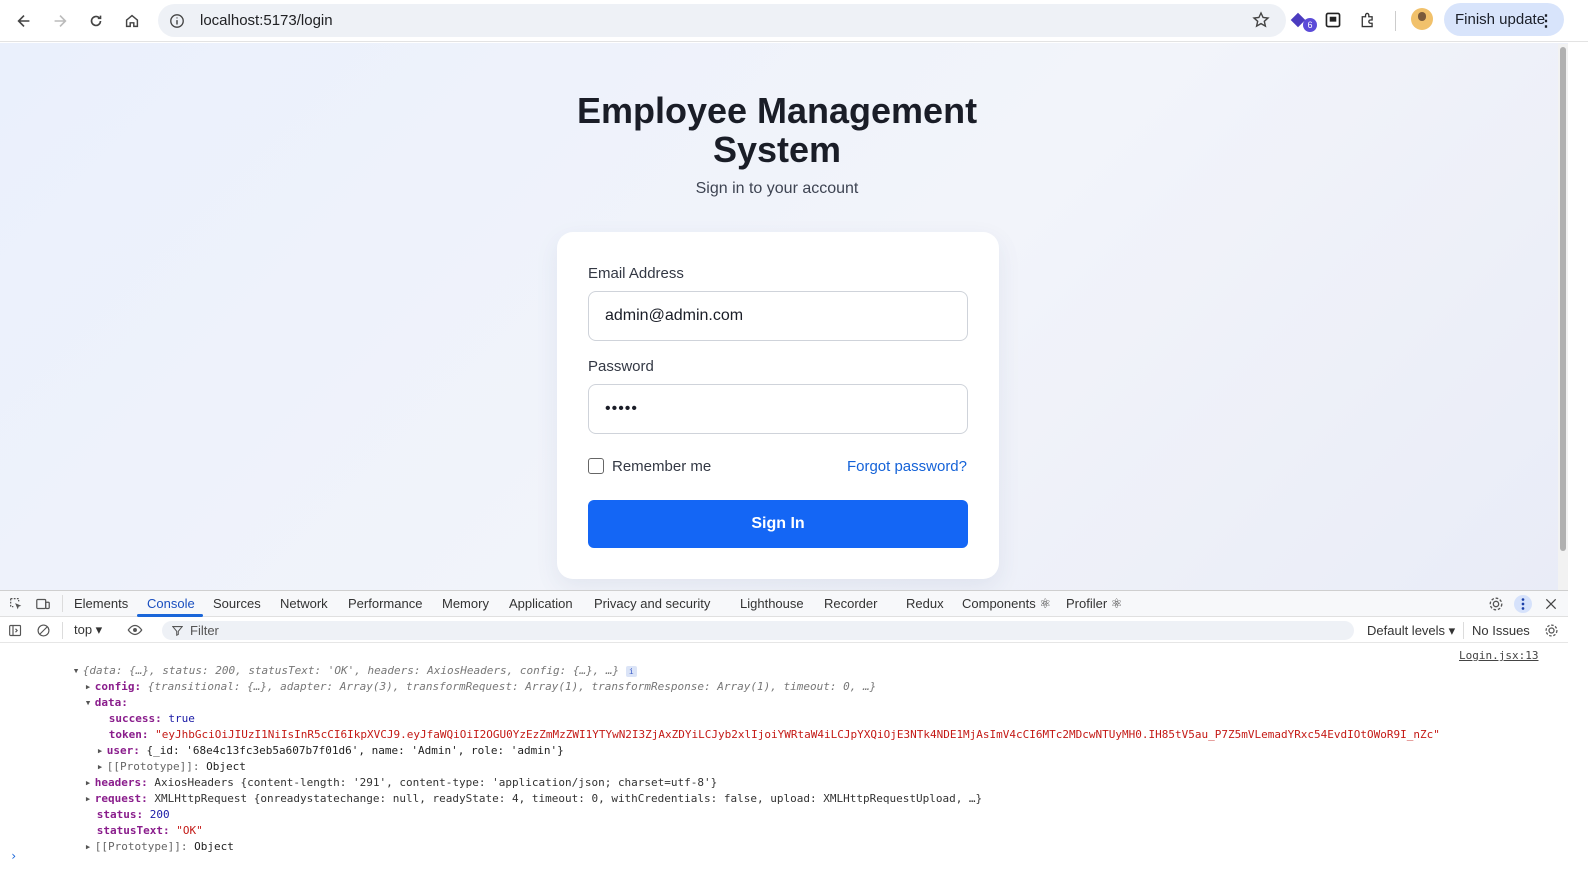 Image resolution: width=1588 pixels, height=877 pixels. What do you see at coordinates (1546, 21) in the screenshot?
I see `more-menu-icon: ⋮` at bounding box center [1546, 21].